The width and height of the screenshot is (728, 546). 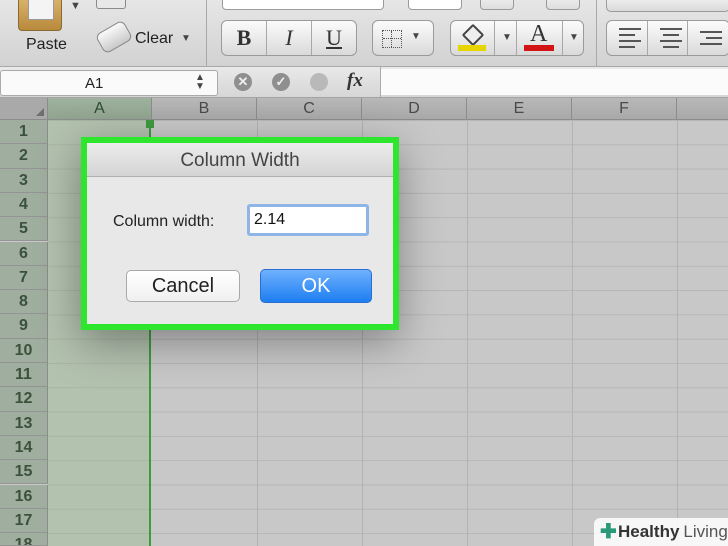 I want to click on cancel-button: Cancel, so click(x=183, y=286).